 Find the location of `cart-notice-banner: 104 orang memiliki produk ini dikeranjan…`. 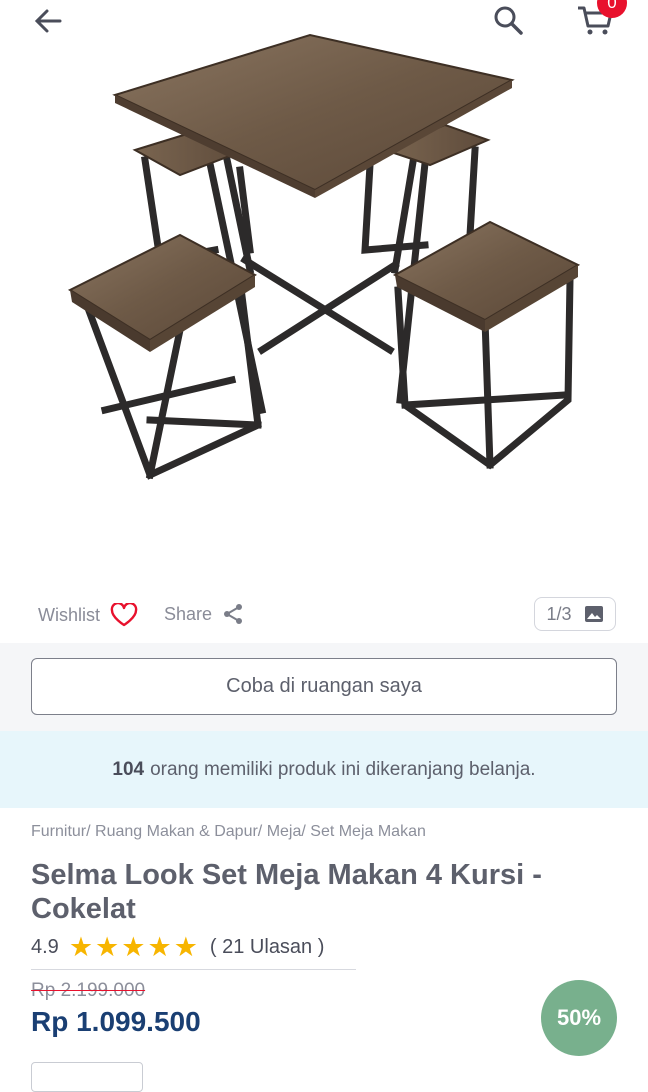

cart-notice-banner: 104 orang memiliki produk ini dikeranjan… is located at coordinates (324, 769).